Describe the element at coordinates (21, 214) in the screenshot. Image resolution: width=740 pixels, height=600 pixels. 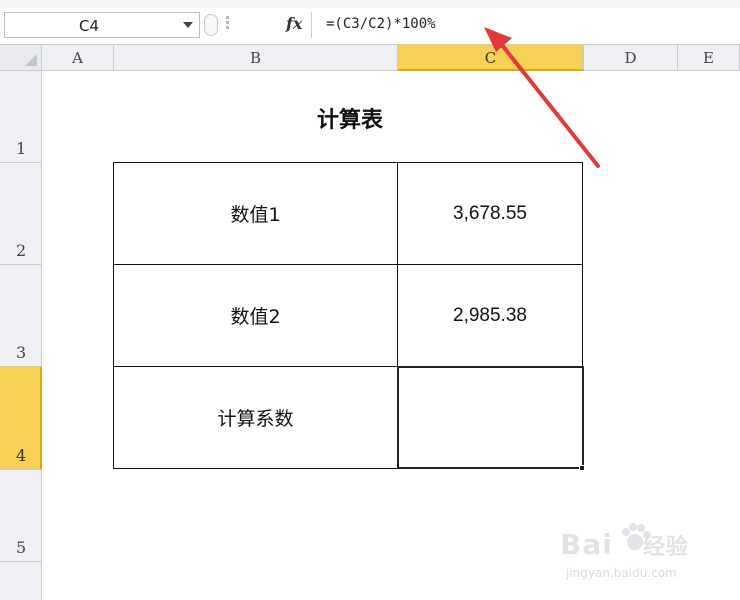
I see `row-header-2: 2` at that location.